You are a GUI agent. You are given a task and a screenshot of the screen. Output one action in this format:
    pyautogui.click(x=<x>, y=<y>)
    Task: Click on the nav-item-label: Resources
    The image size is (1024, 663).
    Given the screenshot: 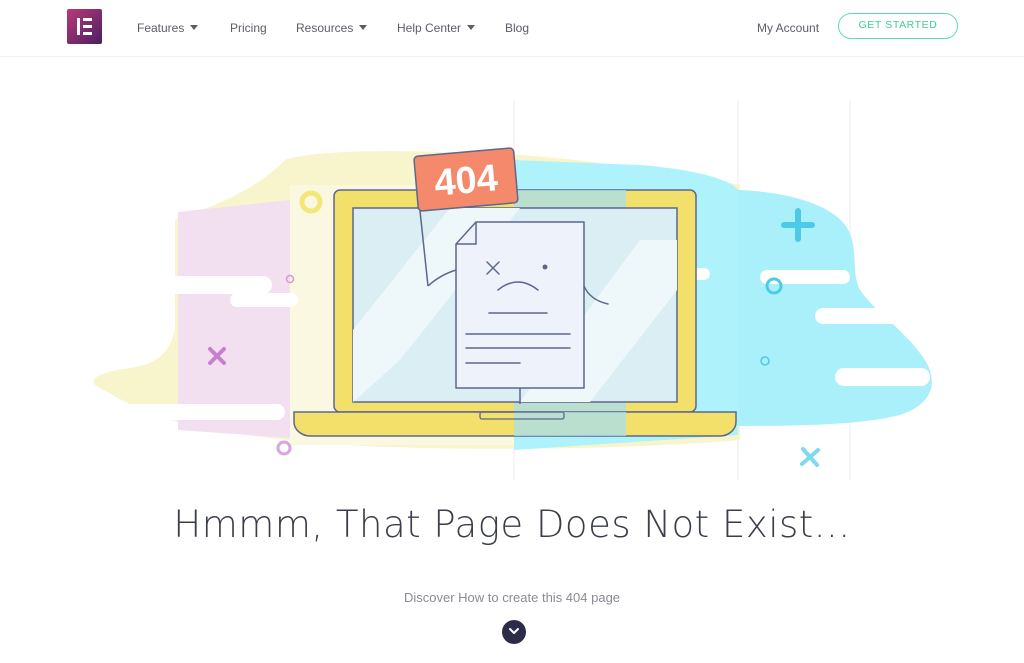 What is the action you would take?
    pyautogui.click(x=325, y=28)
    